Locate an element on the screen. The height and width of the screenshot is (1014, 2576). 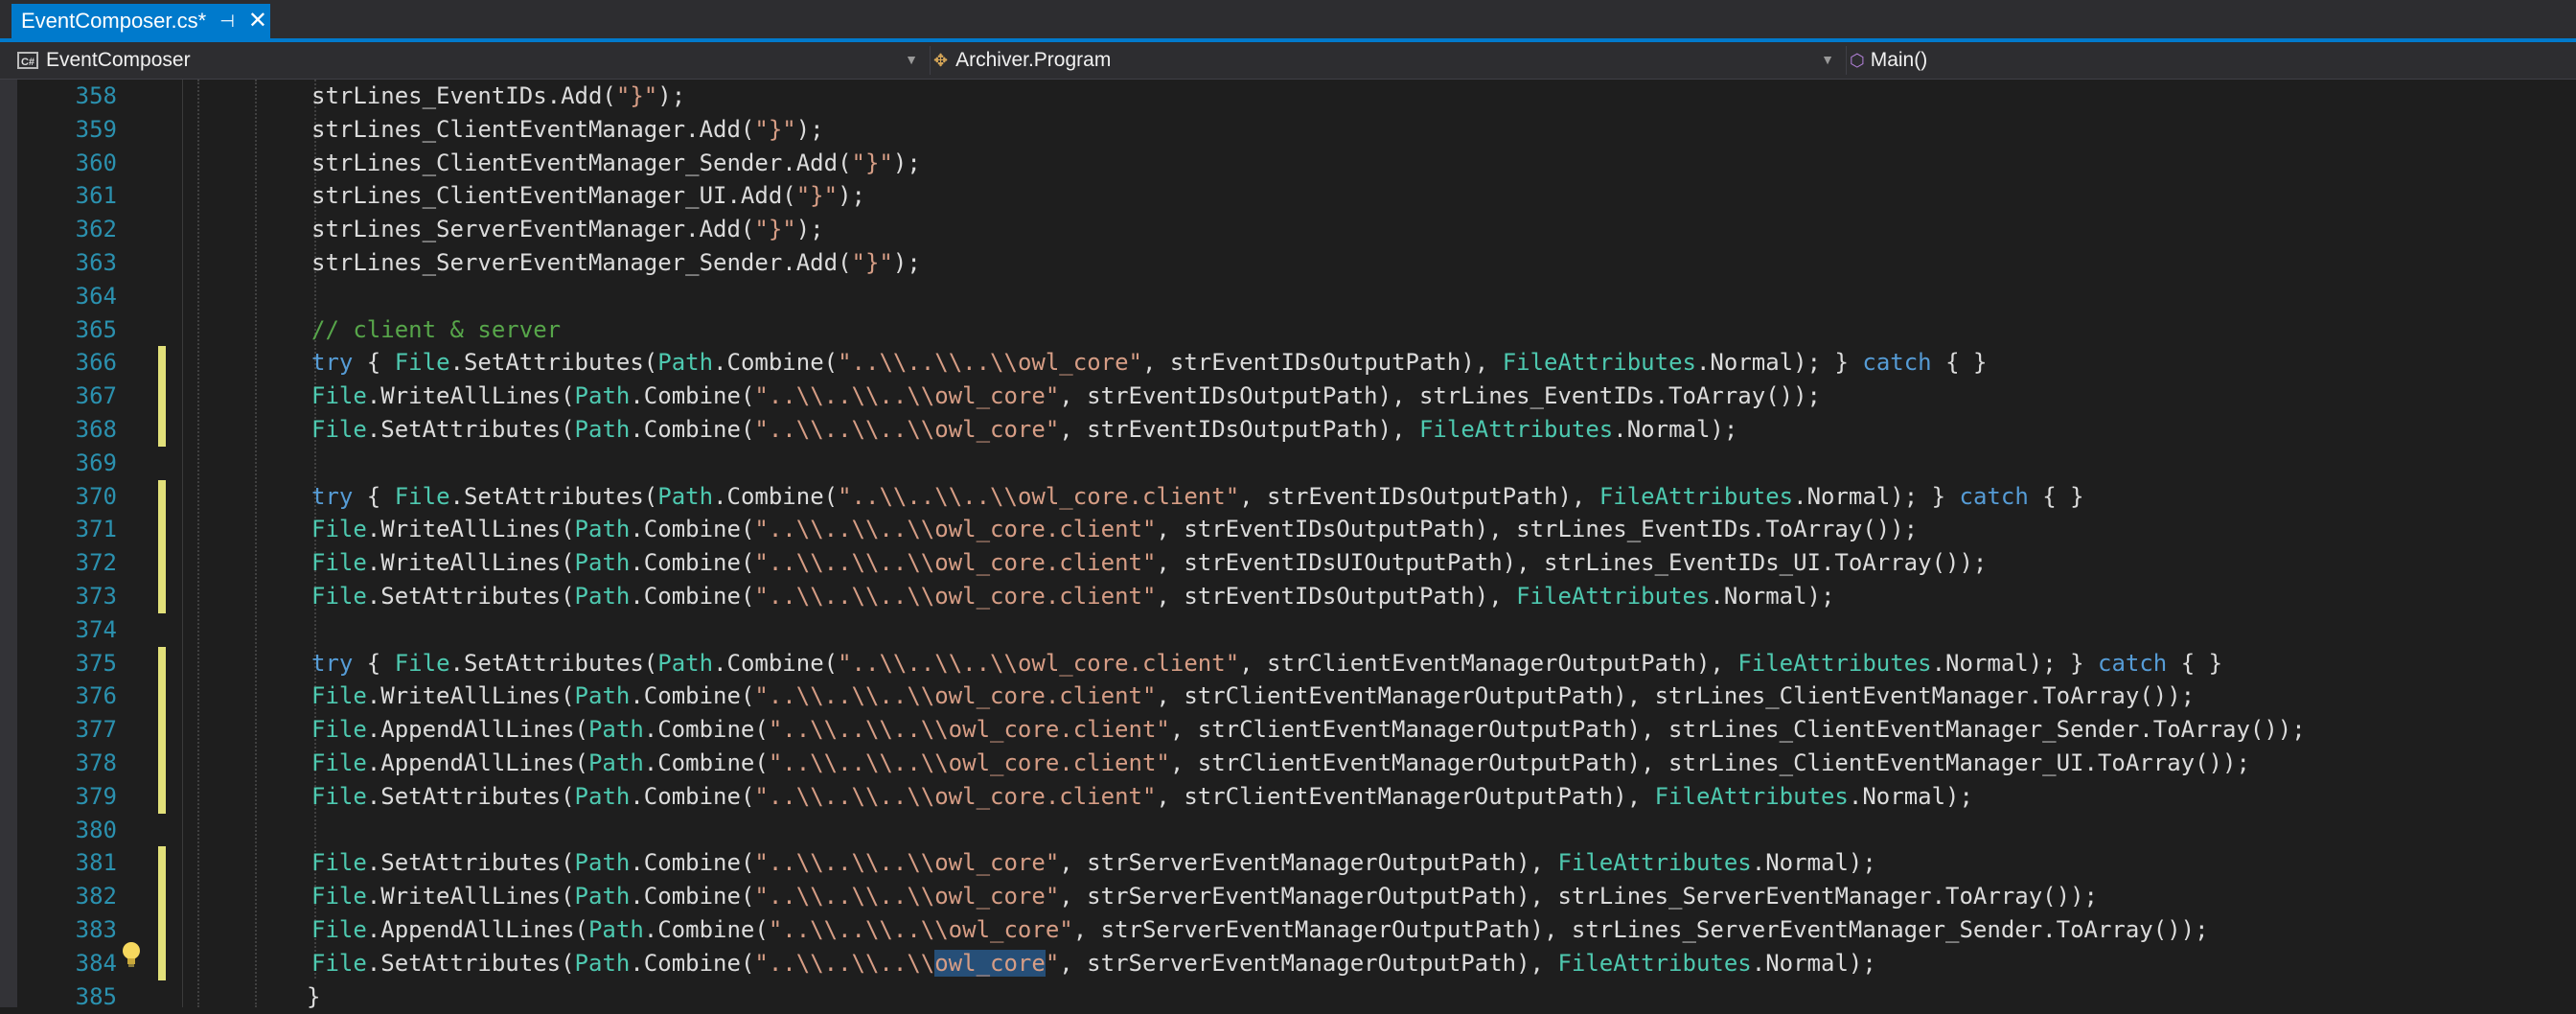
code-line: 359 strLines_ClientEventManager.Add("}"); is located at coordinates (1288, 130).